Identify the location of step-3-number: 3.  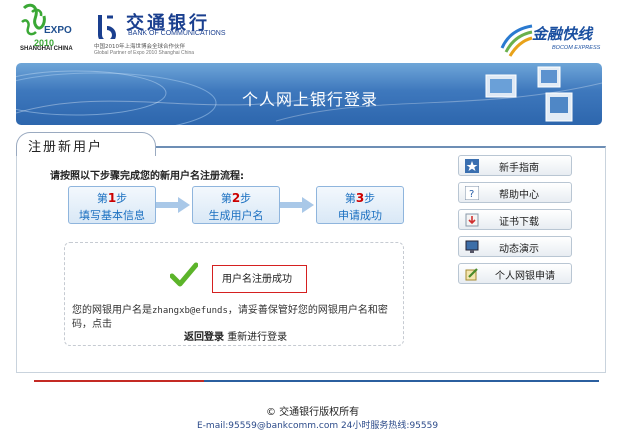
(360, 198).